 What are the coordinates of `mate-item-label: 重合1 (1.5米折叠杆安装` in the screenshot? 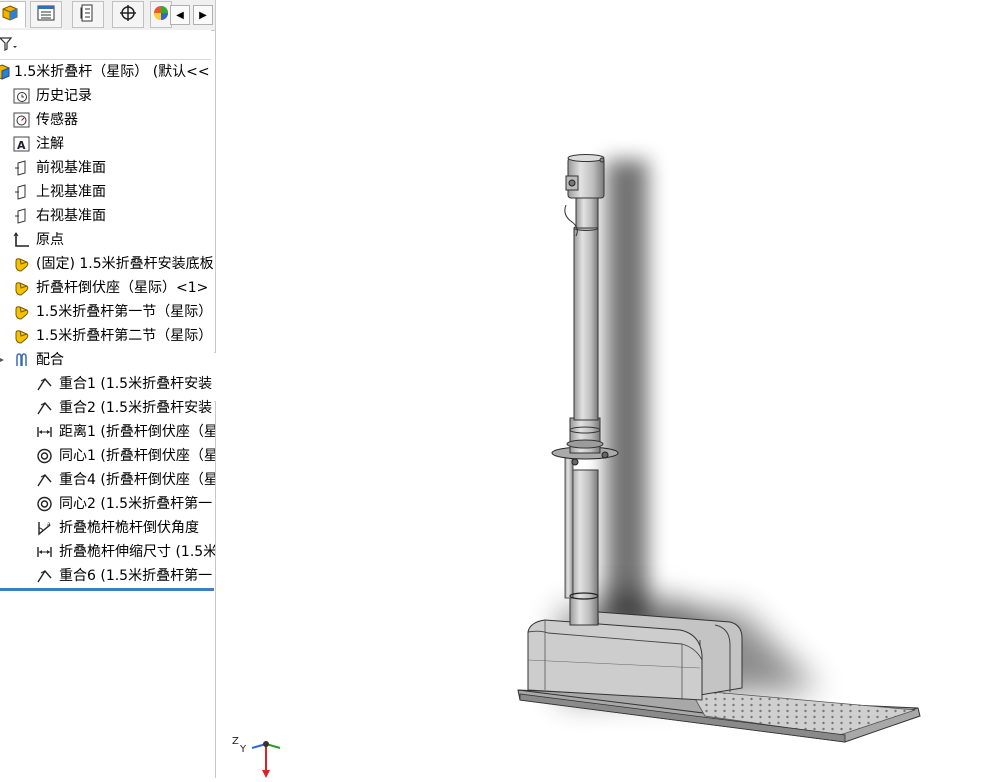 It's located at (136, 384).